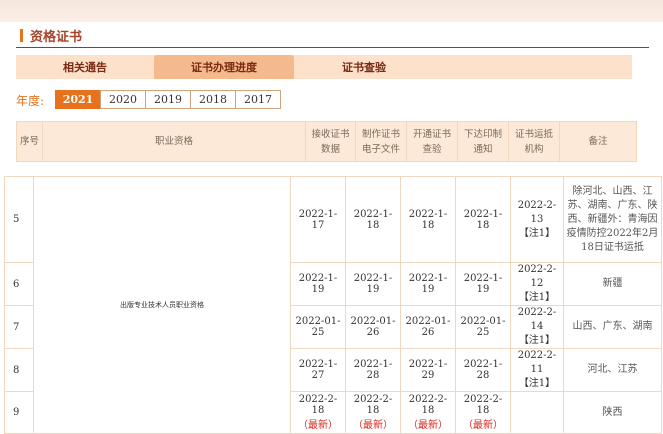  What do you see at coordinates (598, 141) in the screenshot?
I see `header-remark: 备注` at bounding box center [598, 141].